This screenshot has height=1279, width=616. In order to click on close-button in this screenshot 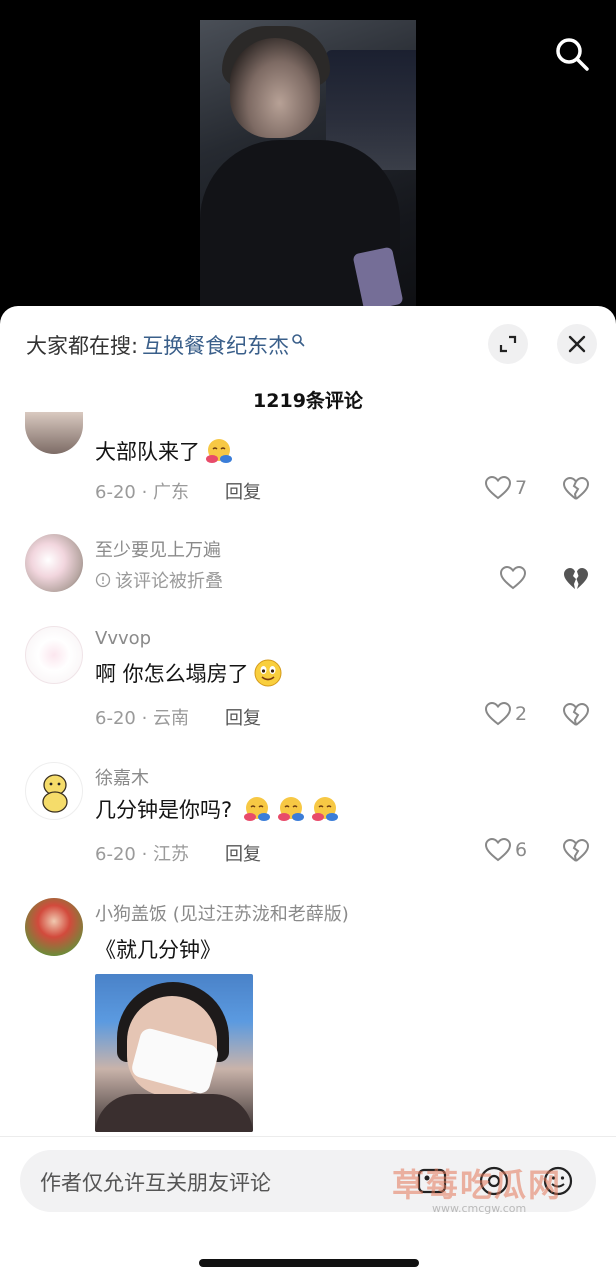, I will do `click(577, 344)`.